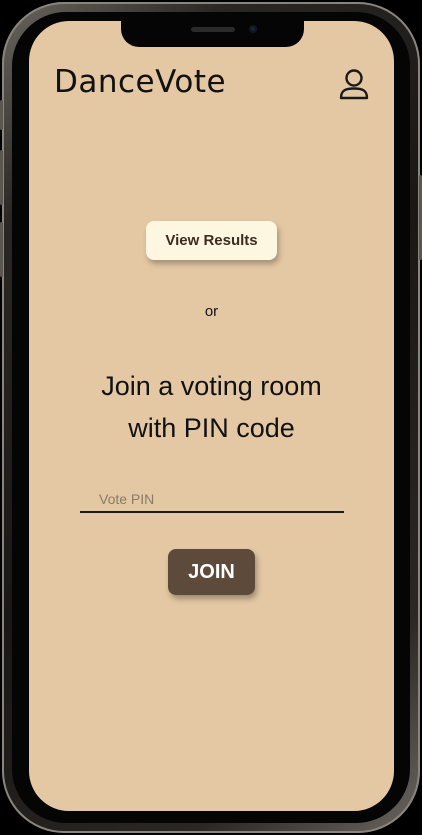  I want to click on user-icon, so click(354, 84).